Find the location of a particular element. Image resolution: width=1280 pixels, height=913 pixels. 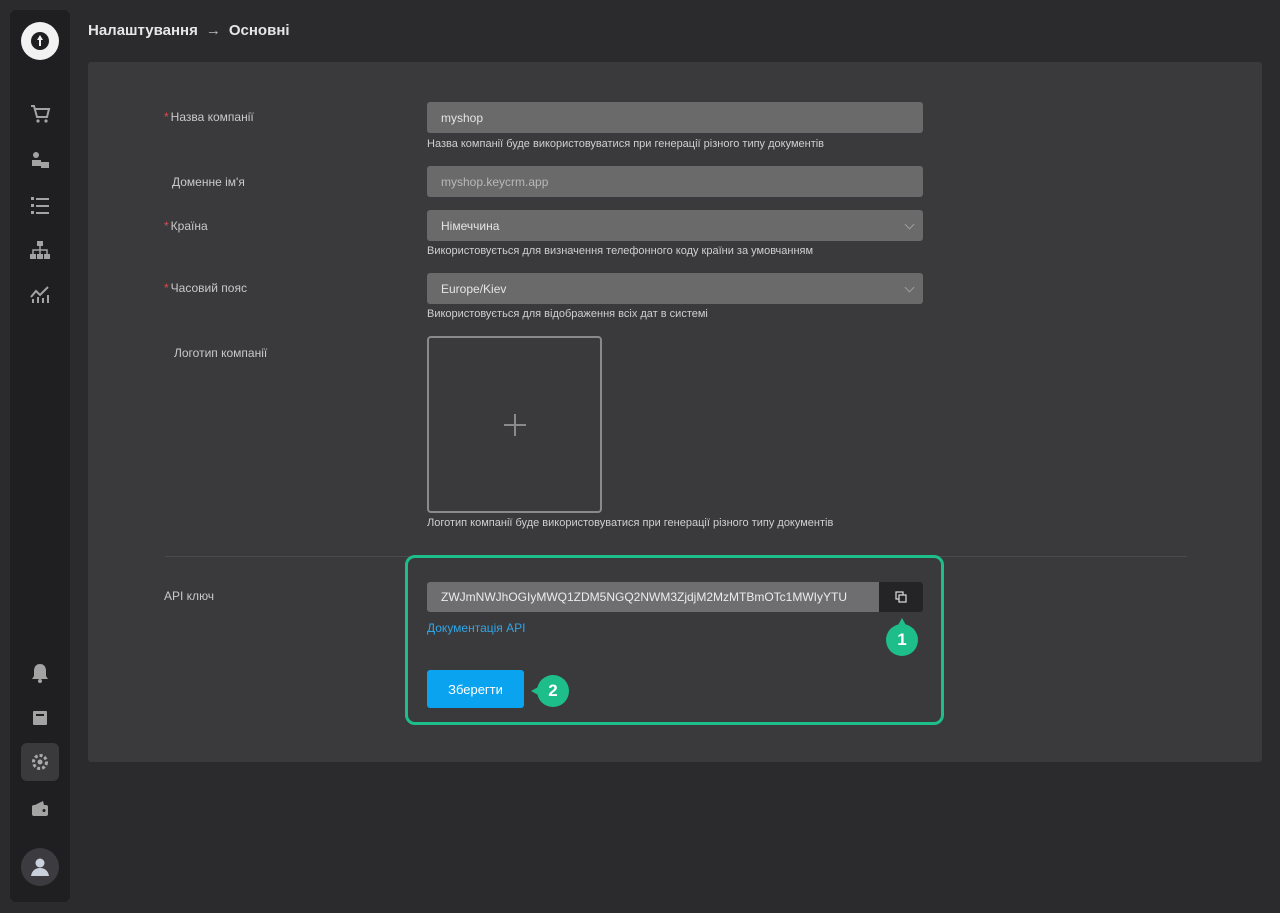

breadcrumb: Налаштування → Основні is located at coordinates (189, 30).